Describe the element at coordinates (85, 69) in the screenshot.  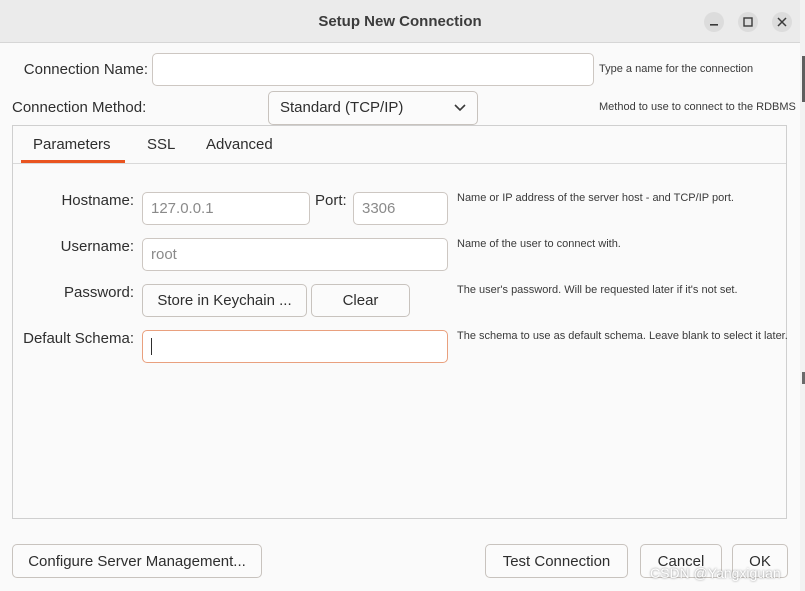
I see `connection-name-label: Connection Name:` at that location.